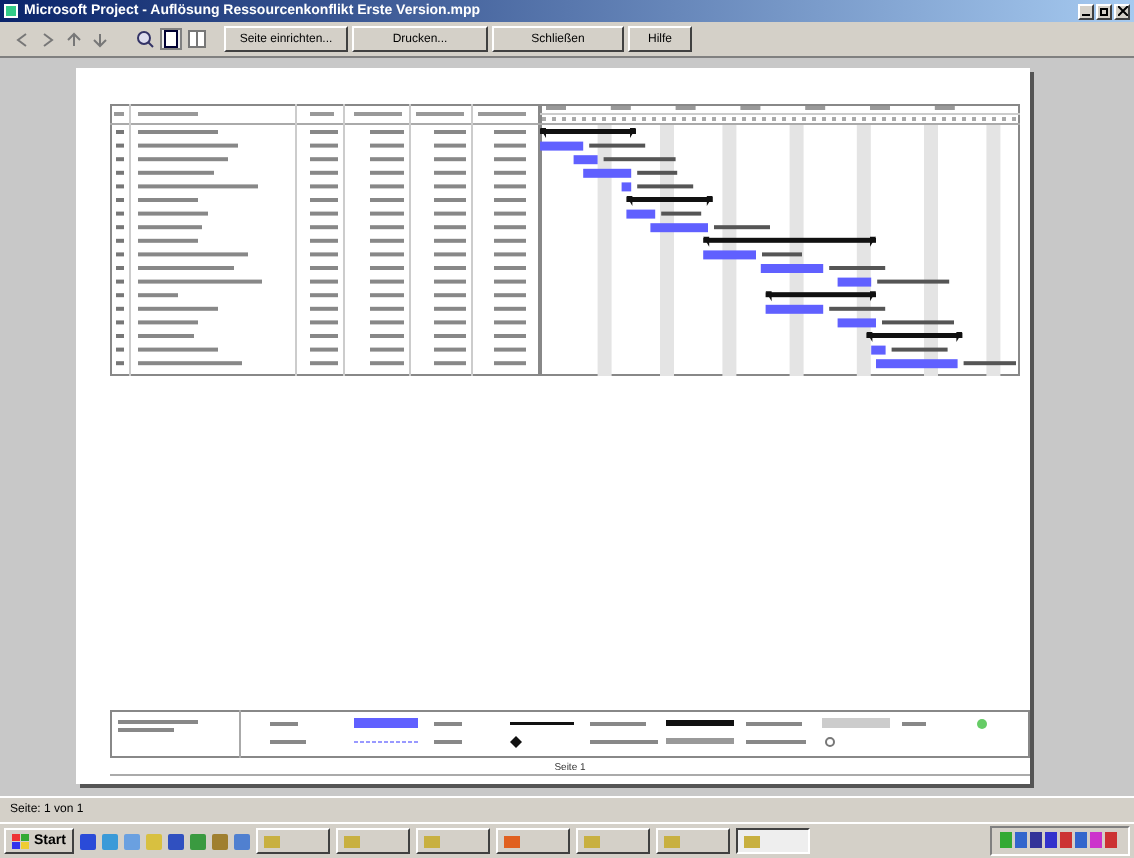 The width and height of the screenshot is (1134, 858). I want to click on page-up-icon, so click(73, 39).